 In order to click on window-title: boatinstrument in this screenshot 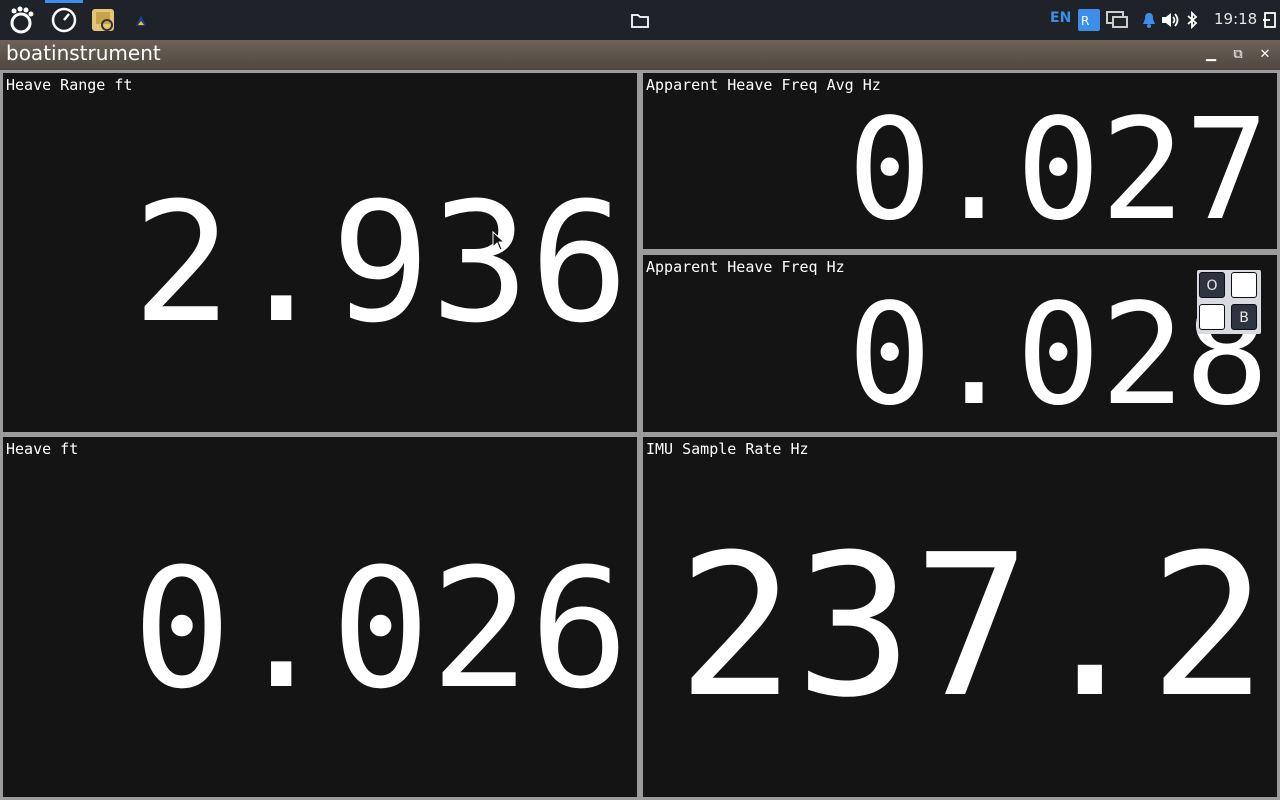, I will do `click(83, 53)`.